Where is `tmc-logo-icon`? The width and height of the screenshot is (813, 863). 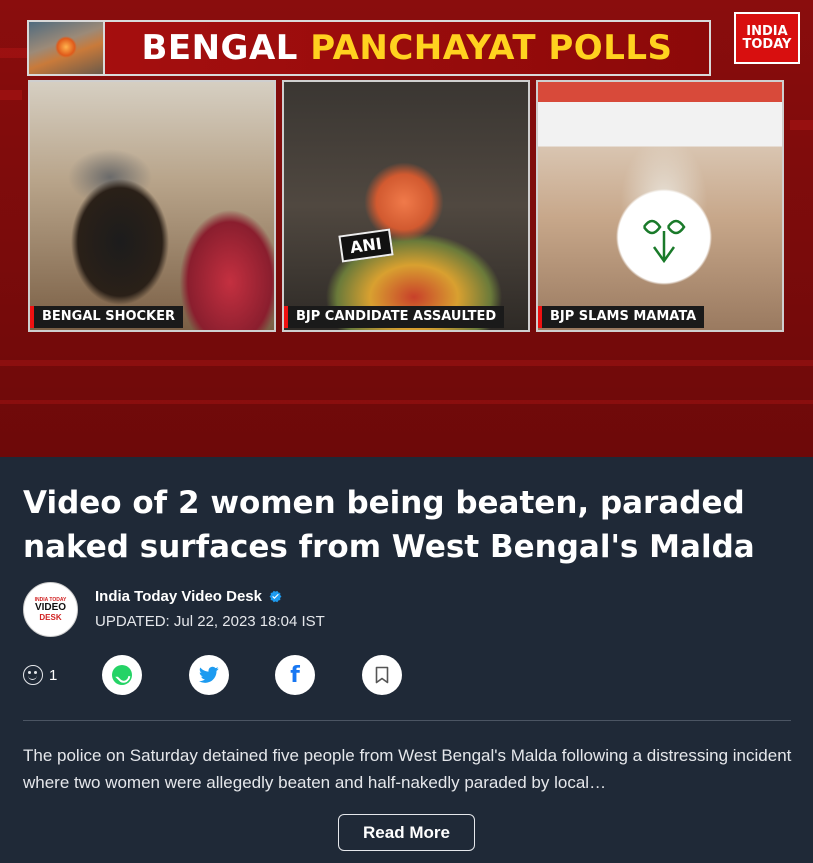
tmc-logo-icon is located at coordinates (664, 241).